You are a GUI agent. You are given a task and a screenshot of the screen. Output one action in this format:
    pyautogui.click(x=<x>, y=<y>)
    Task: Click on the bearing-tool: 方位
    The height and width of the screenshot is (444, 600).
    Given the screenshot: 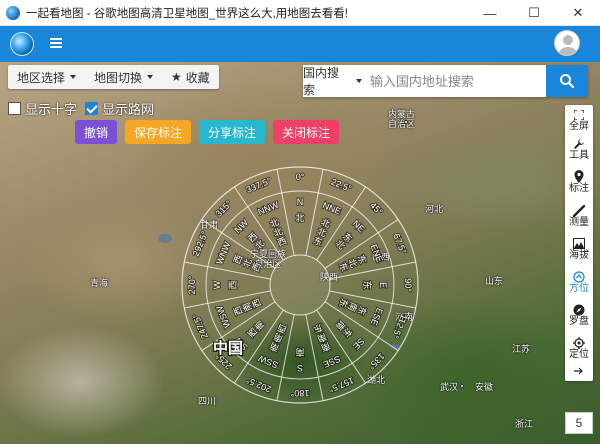 What is the action you would take?
    pyautogui.click(x=579, y=283)
    